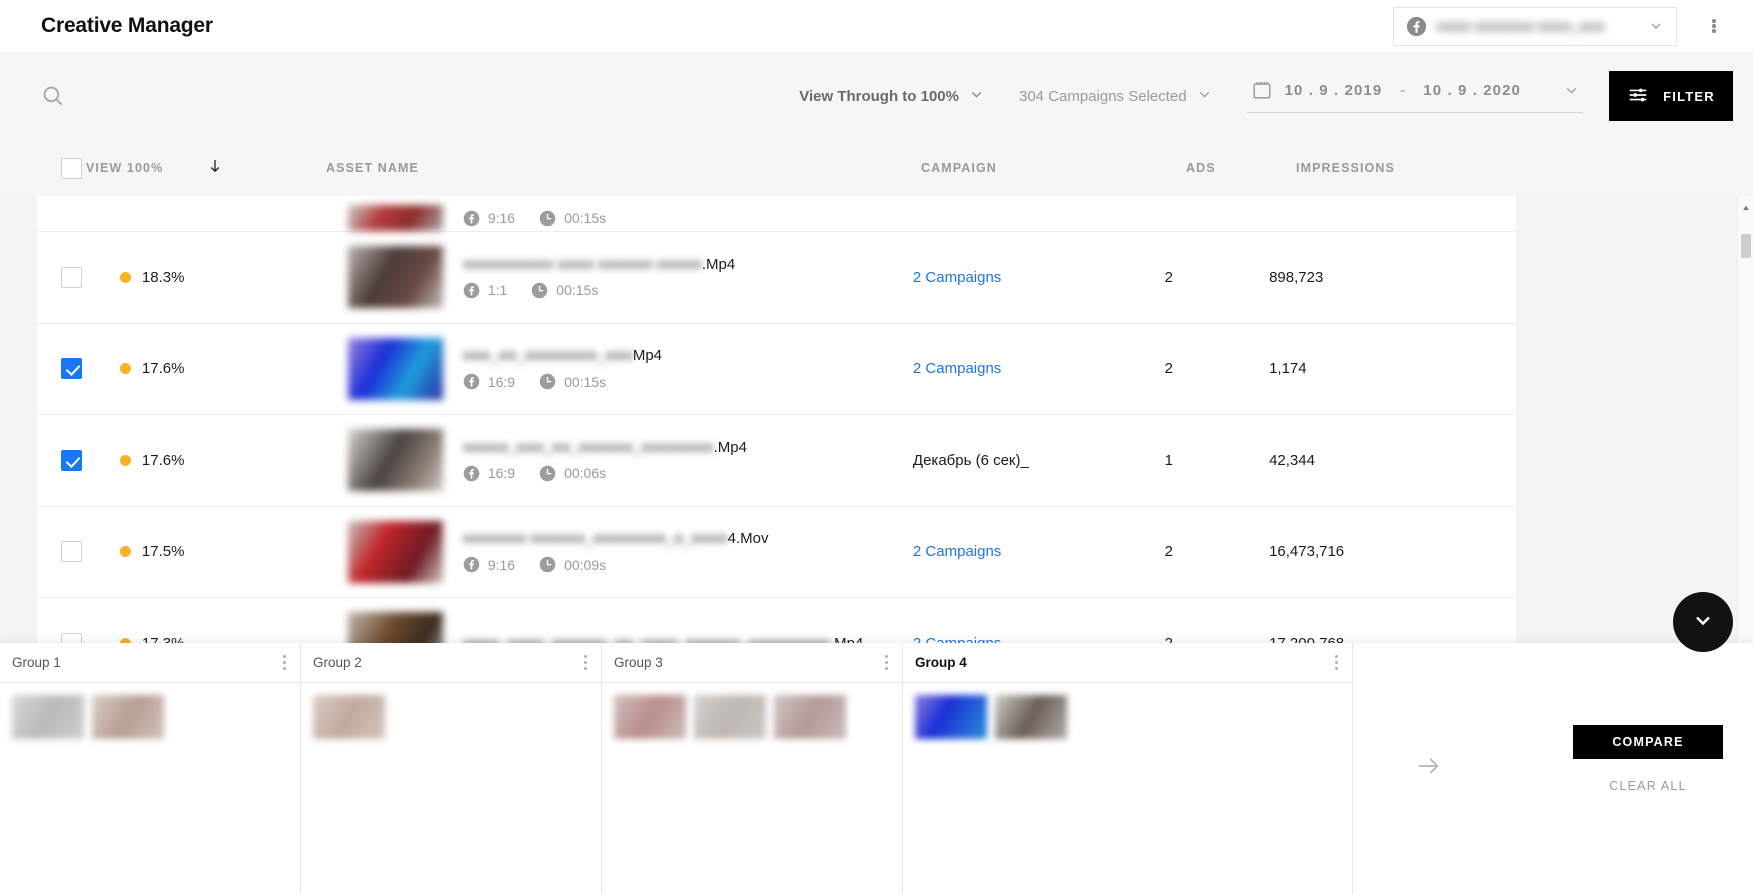 This screenshot has height=894, width=1753. I want to click on aspect-ratio-value: 9:16, so click(501, 218).